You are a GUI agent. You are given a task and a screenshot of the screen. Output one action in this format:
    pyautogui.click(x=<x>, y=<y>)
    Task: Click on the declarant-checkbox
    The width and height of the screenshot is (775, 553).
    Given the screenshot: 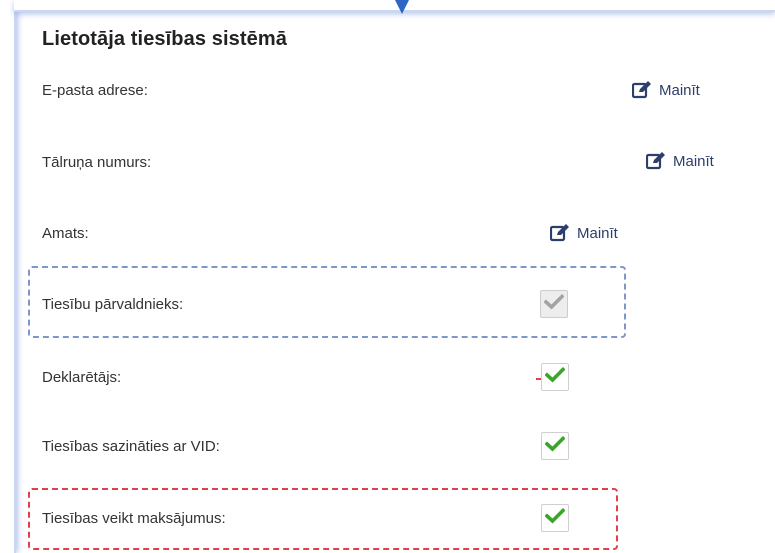 What is the action you would take?
    pyautogui.click(x=555, y=377)
    